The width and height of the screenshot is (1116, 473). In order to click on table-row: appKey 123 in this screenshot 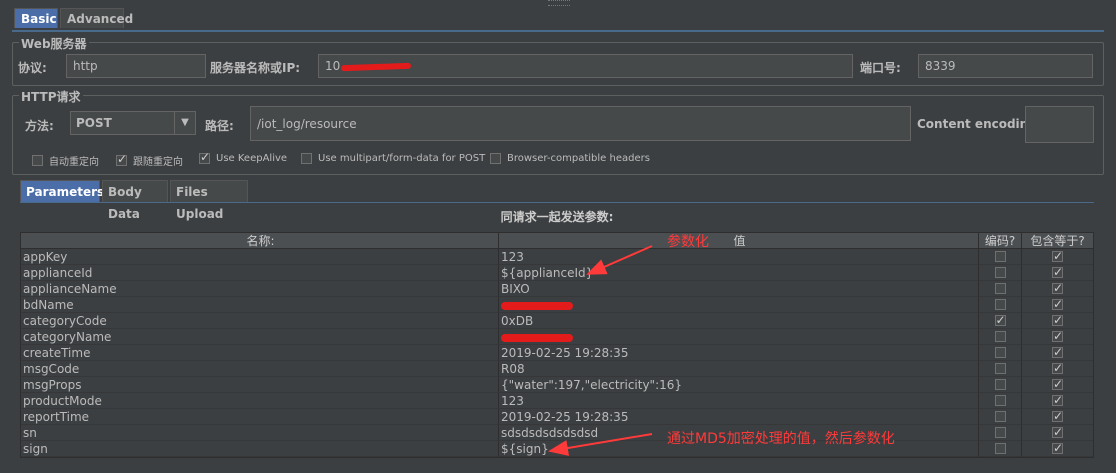, I will do `click(557, 257)`.